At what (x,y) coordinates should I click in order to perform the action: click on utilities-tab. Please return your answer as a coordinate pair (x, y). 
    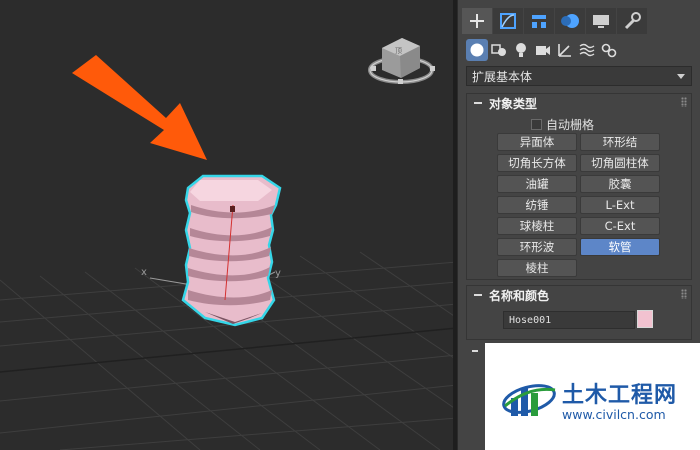
    Looking at the image, I should click on (632, 21).